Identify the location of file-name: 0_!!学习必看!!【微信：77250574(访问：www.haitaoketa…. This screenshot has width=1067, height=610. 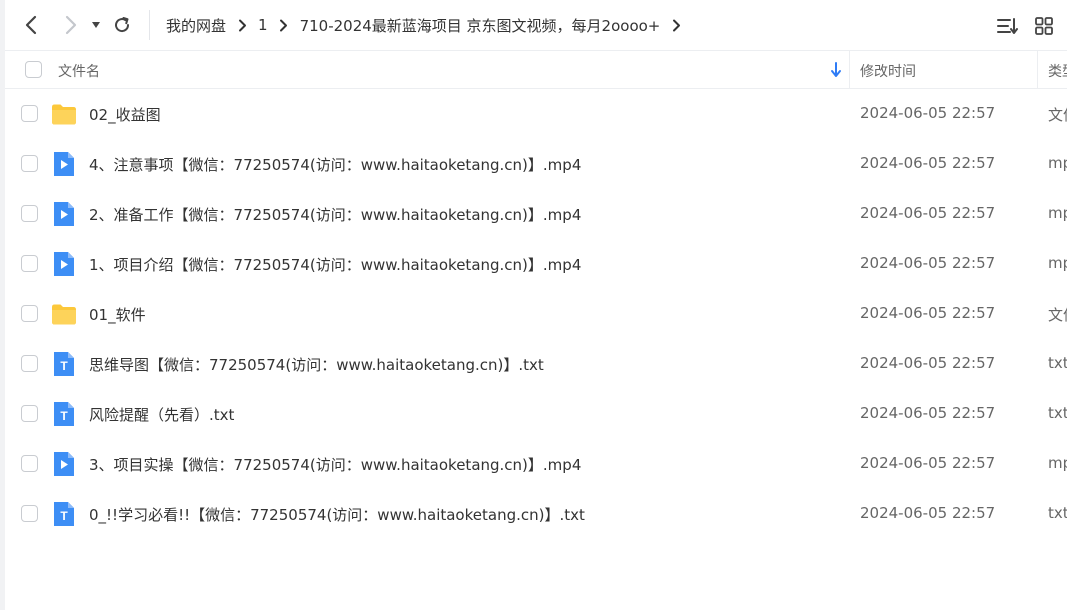
(337, 515).